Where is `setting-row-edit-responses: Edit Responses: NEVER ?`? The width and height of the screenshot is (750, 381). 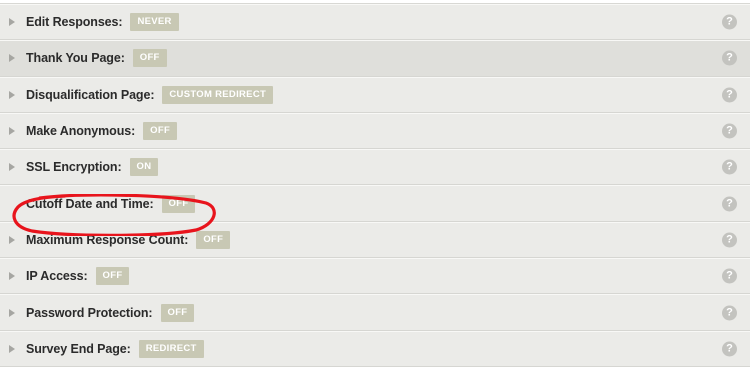
setting-row-edit-responses: Edit Responses: NEVER ? is located at coordinates (375, 22).